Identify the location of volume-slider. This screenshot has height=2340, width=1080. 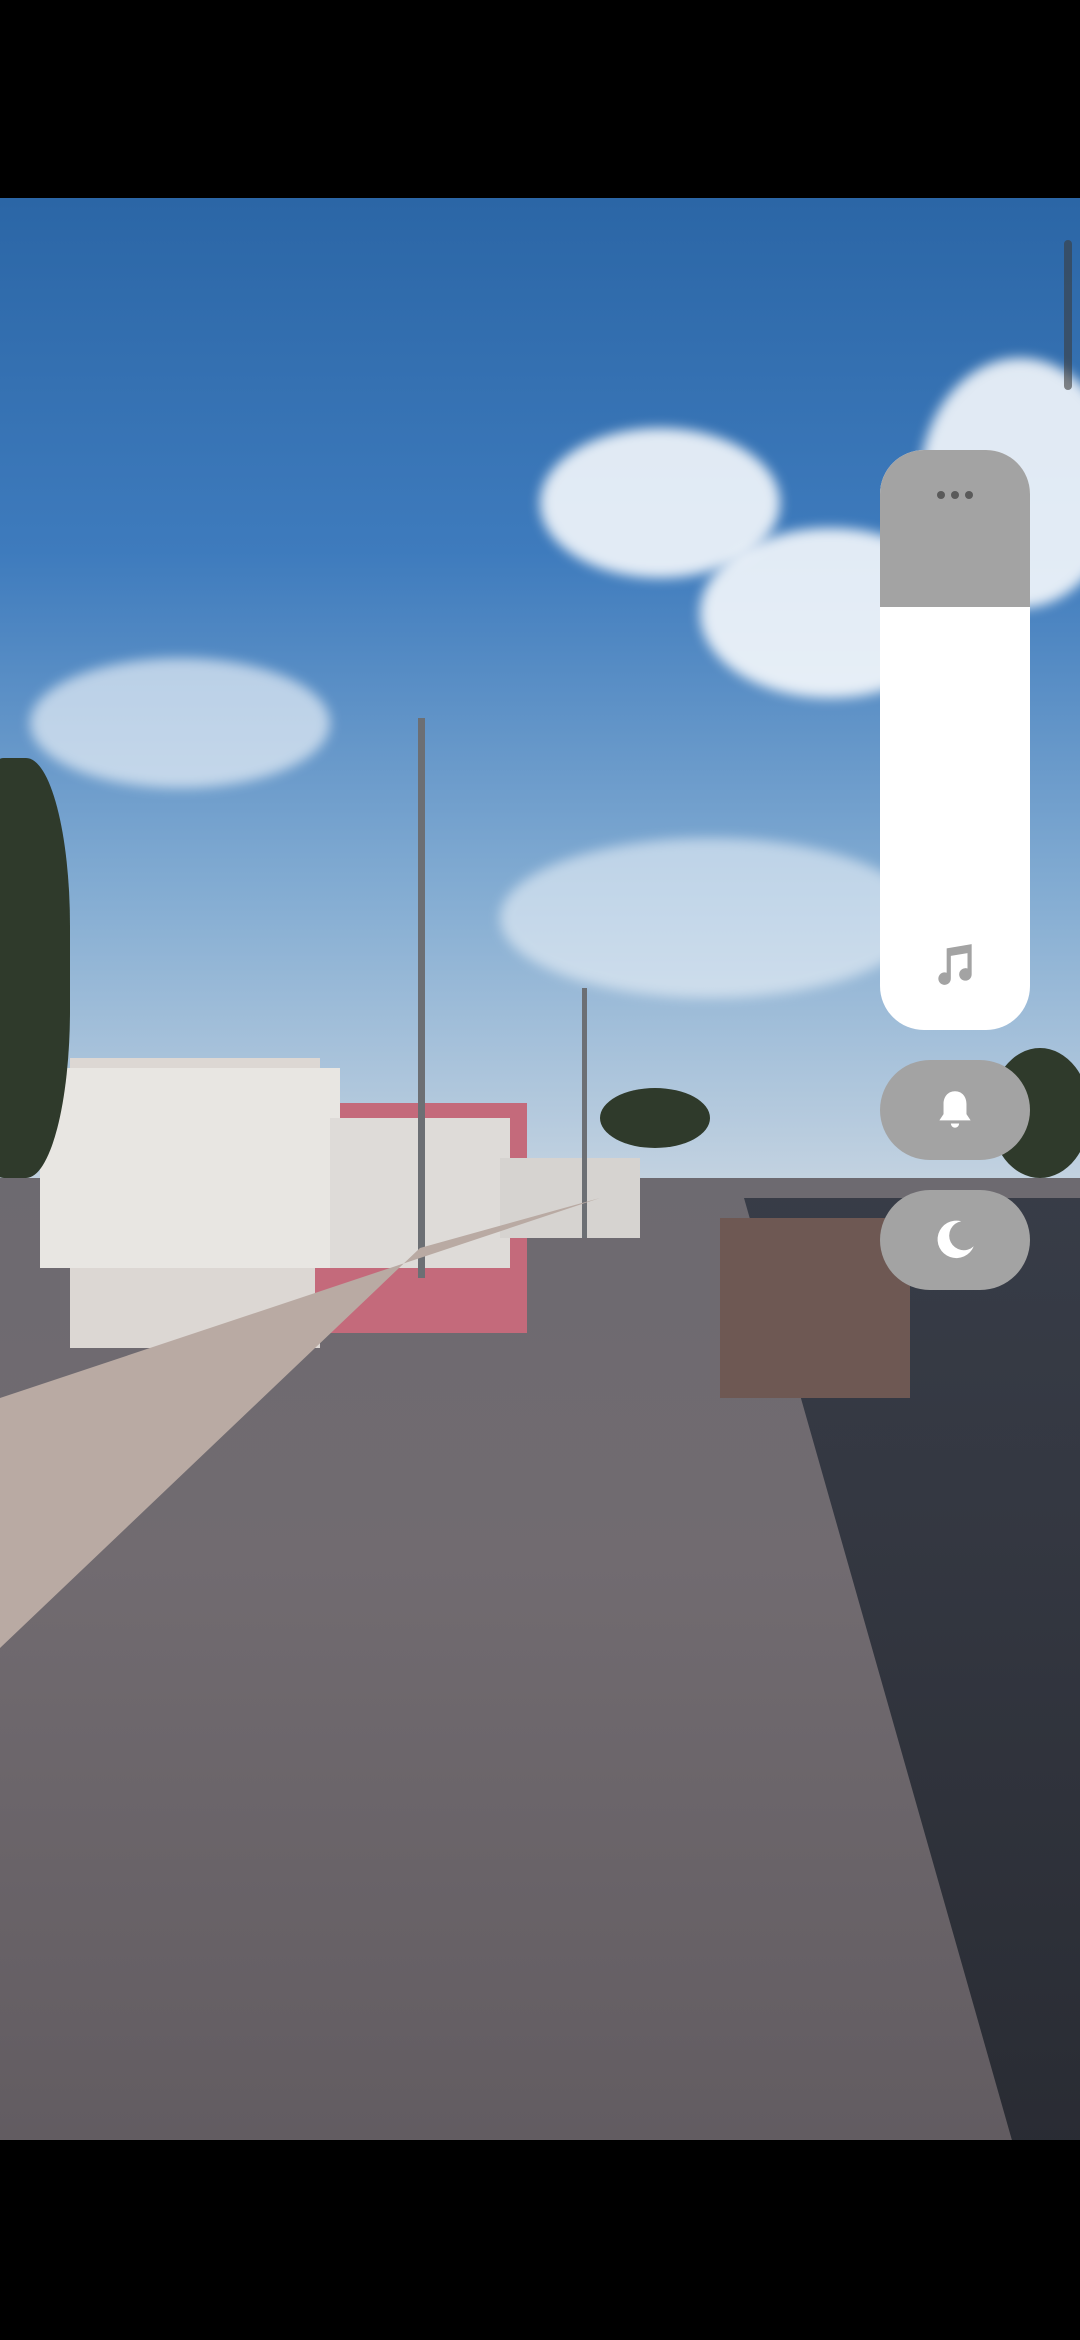
(955, 740).